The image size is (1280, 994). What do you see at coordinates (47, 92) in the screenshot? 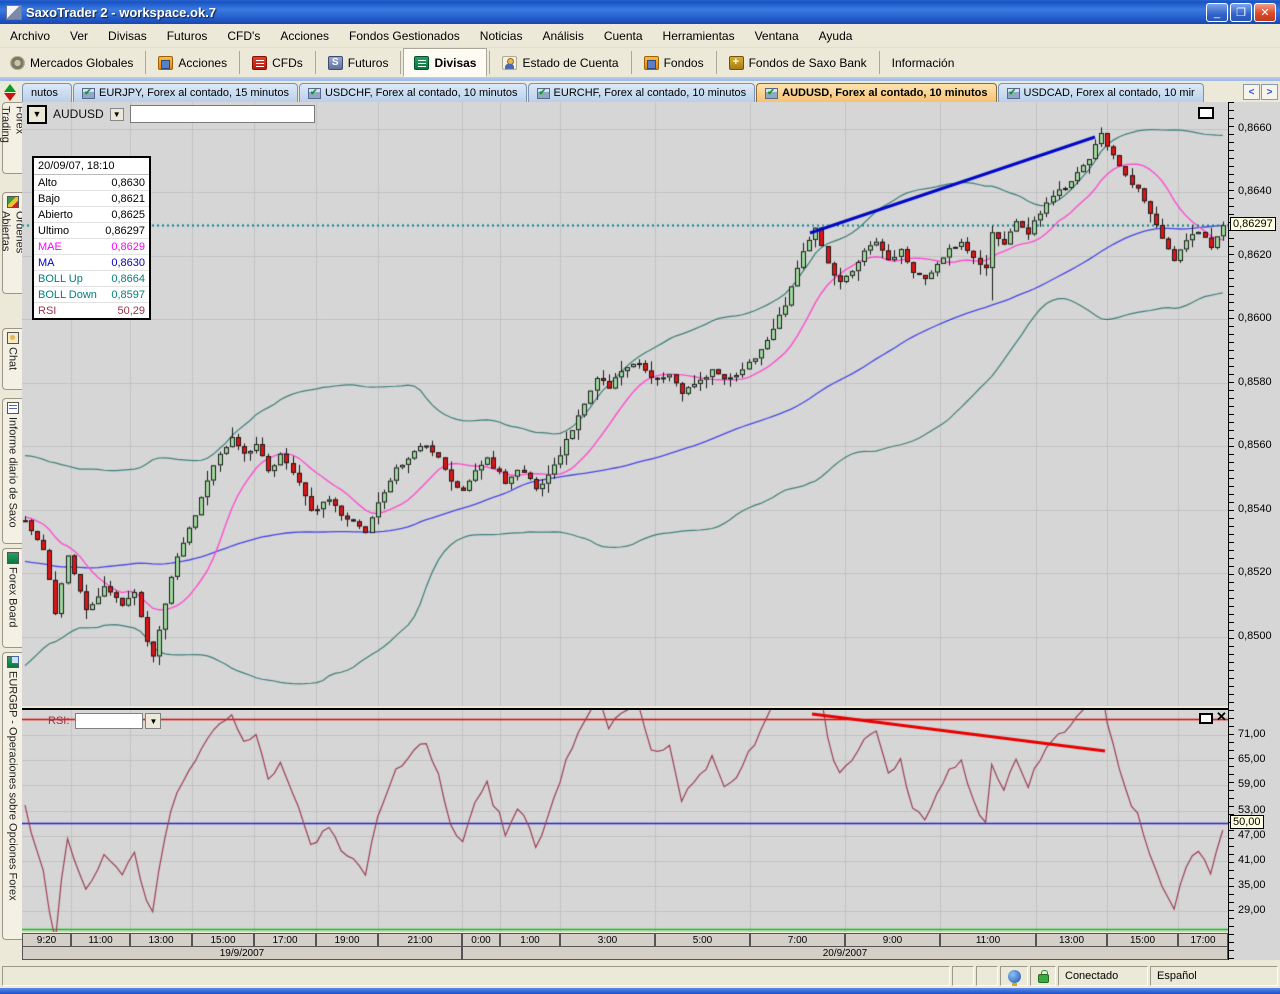
I see `tab-nutos: nutos` at bounding box center [47, 92].